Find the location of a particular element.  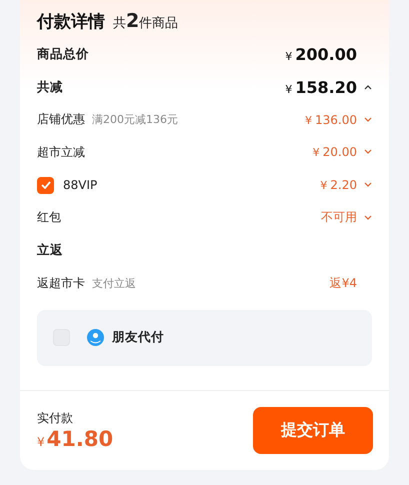

row-value: 不可用 is located at coordinates (339, 217).